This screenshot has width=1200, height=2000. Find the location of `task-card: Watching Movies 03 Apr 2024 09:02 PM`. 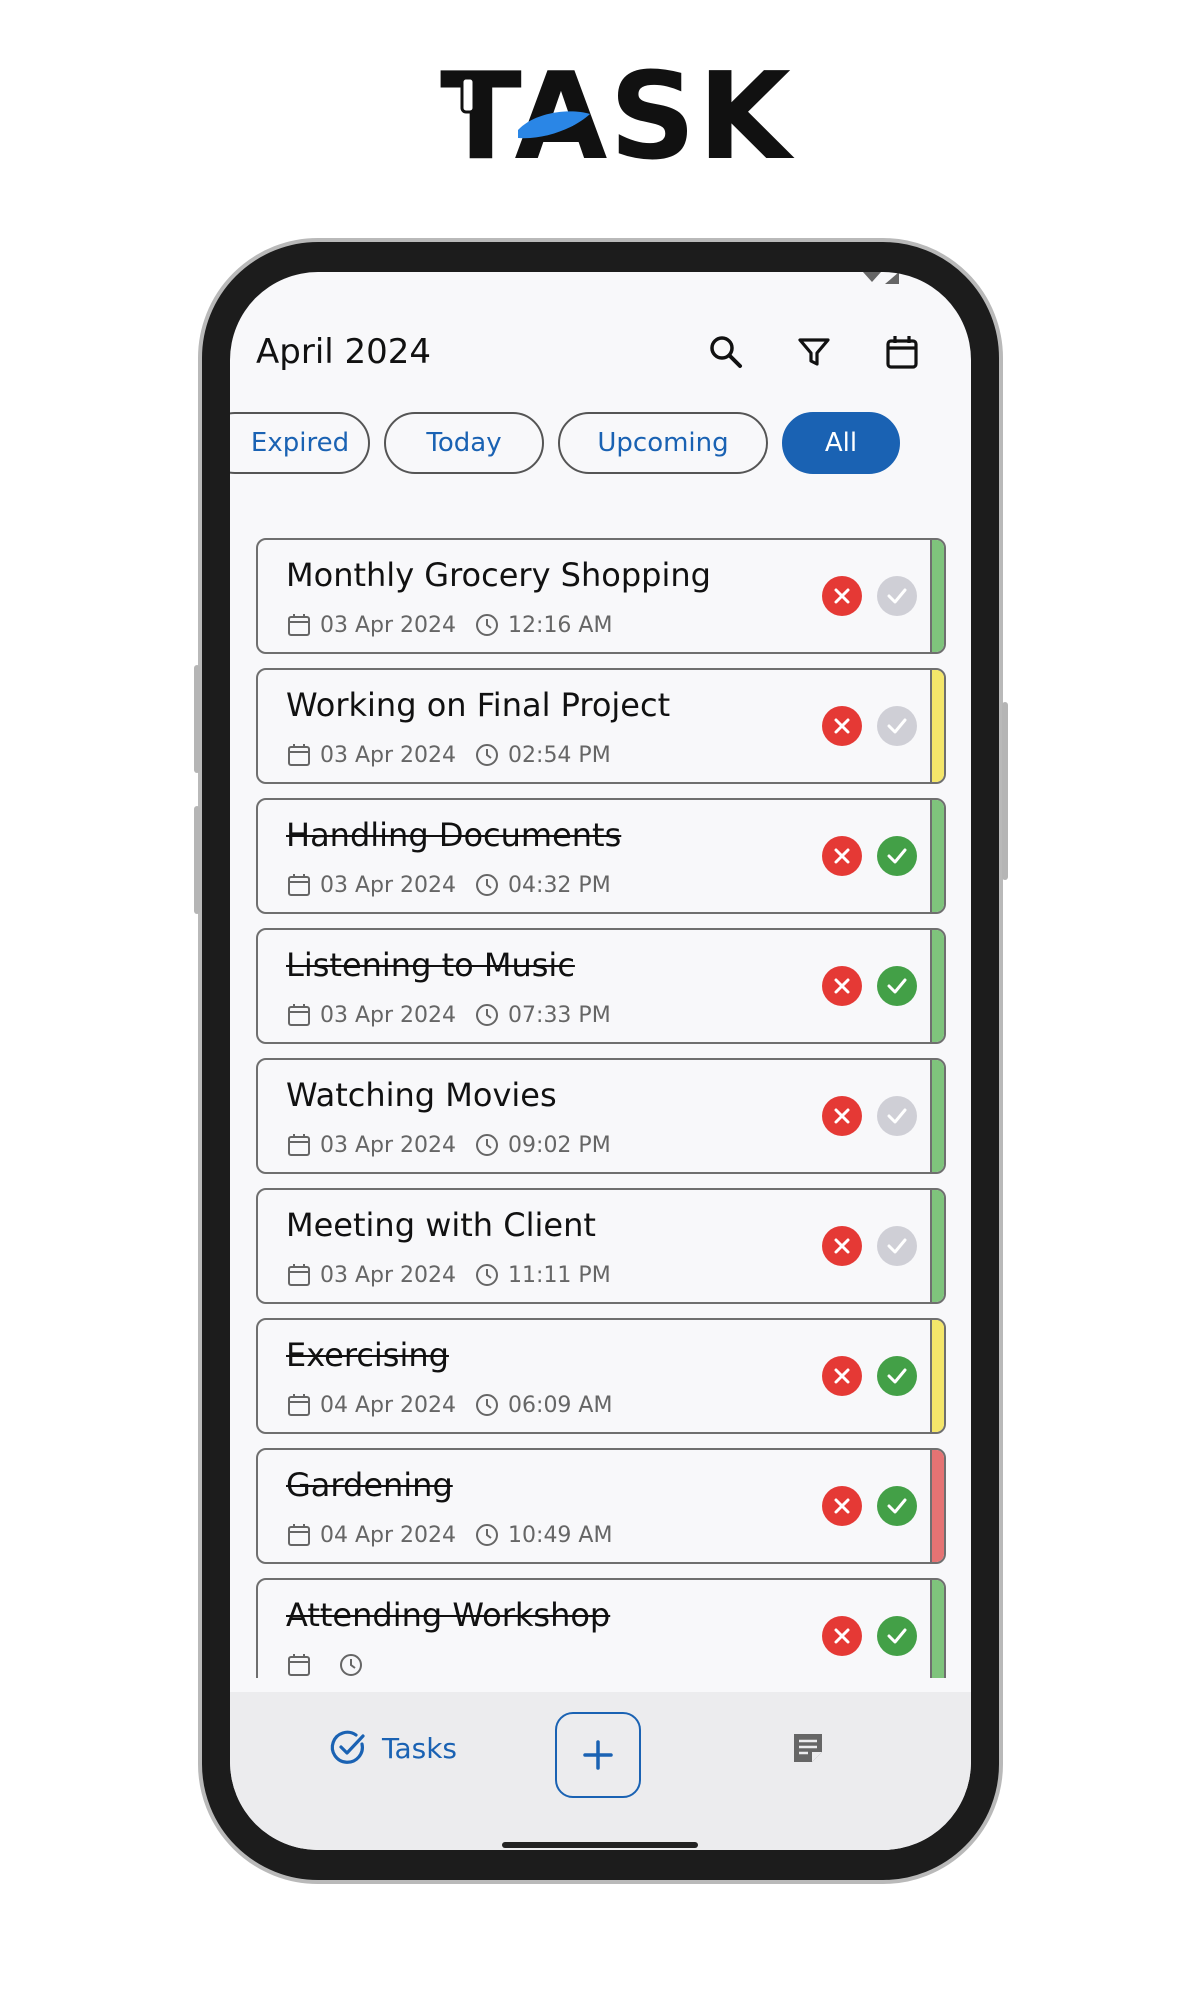

task-card: Watching Movies 03 Apr 2024 09:02 PM is located at coordinates (601, 1116).